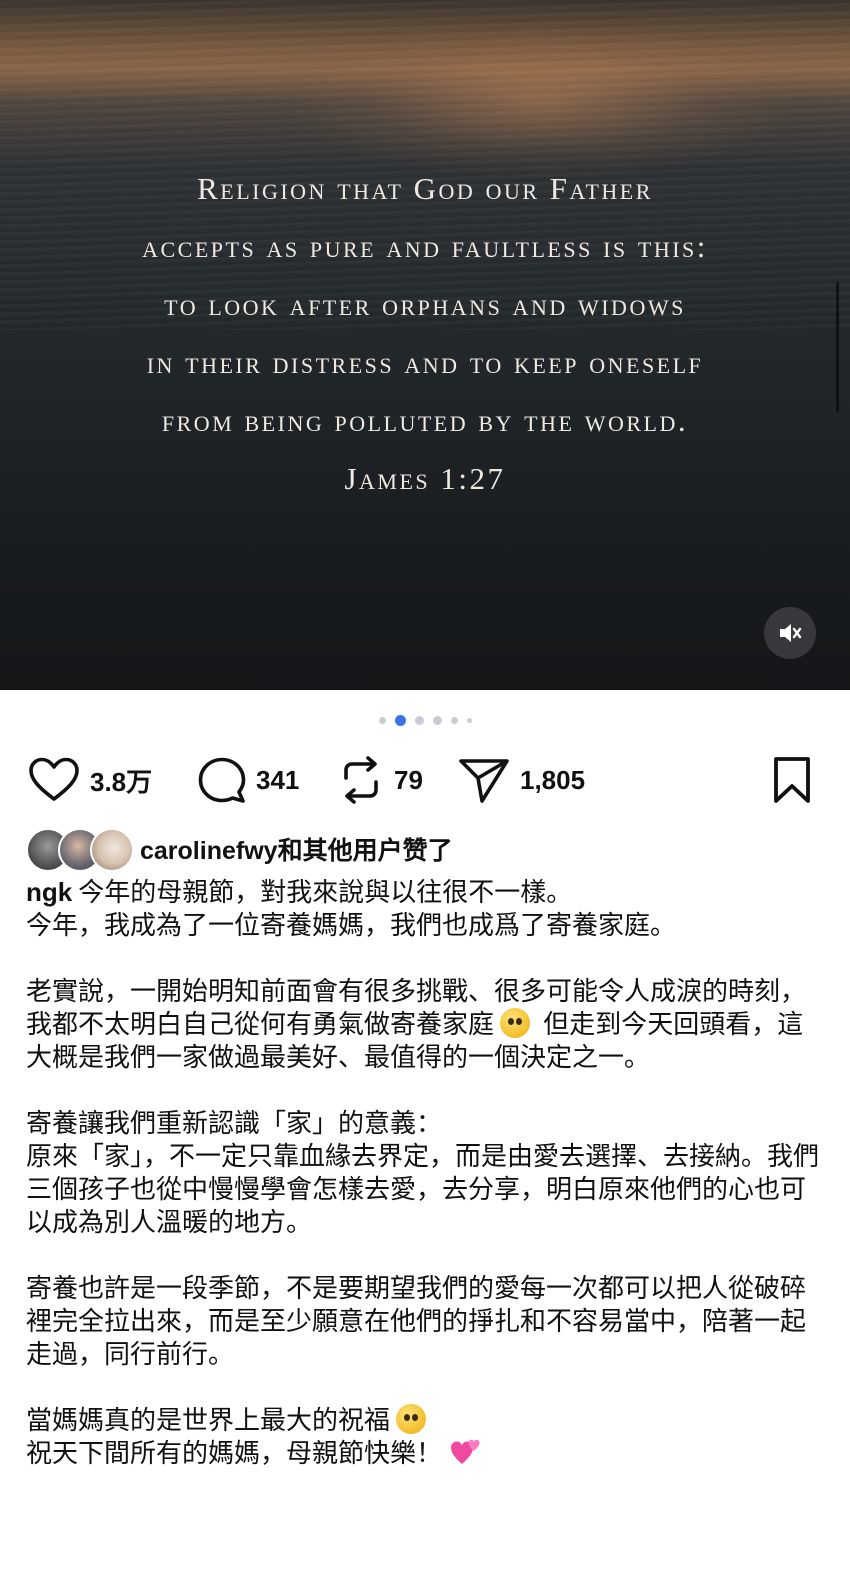 The height and width of the screenshot is (1575, 850). I want to click on caption-first-line: ngk 今年的母親節，對我來說與以往很不一樣。, so click(426, 892).